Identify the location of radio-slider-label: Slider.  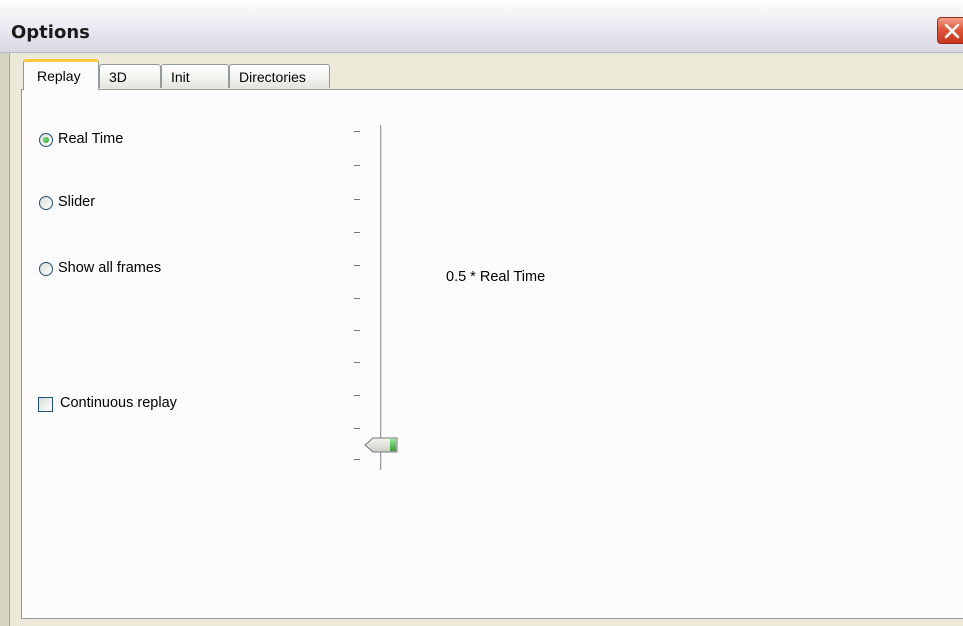
(77, 202).